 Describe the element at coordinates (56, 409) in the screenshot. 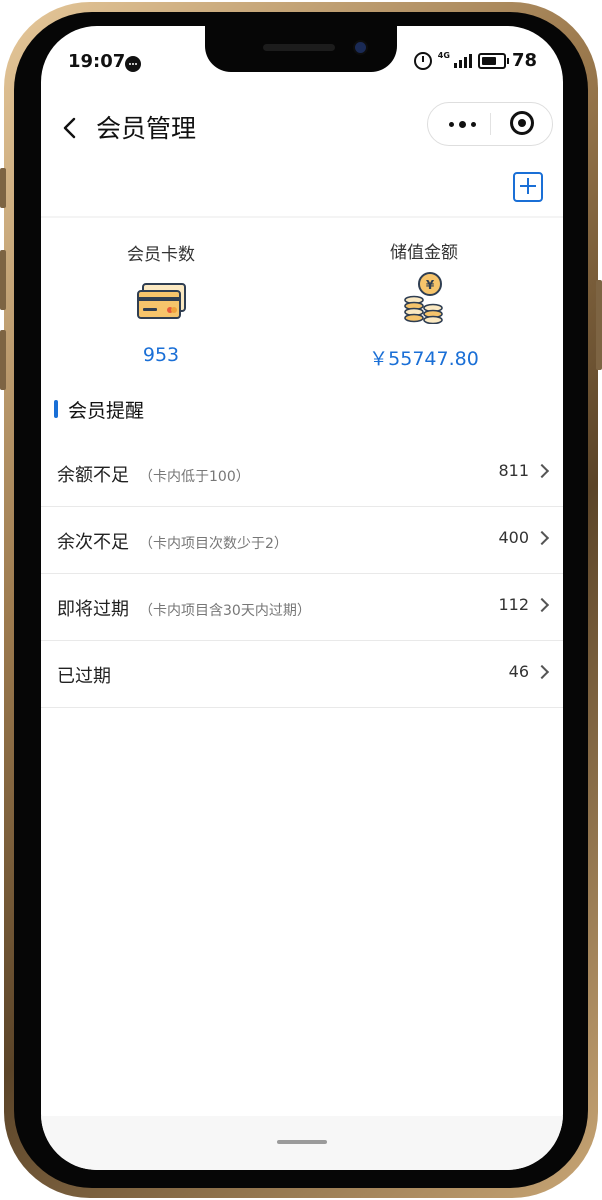

I see `section-accent-bar` at that location.